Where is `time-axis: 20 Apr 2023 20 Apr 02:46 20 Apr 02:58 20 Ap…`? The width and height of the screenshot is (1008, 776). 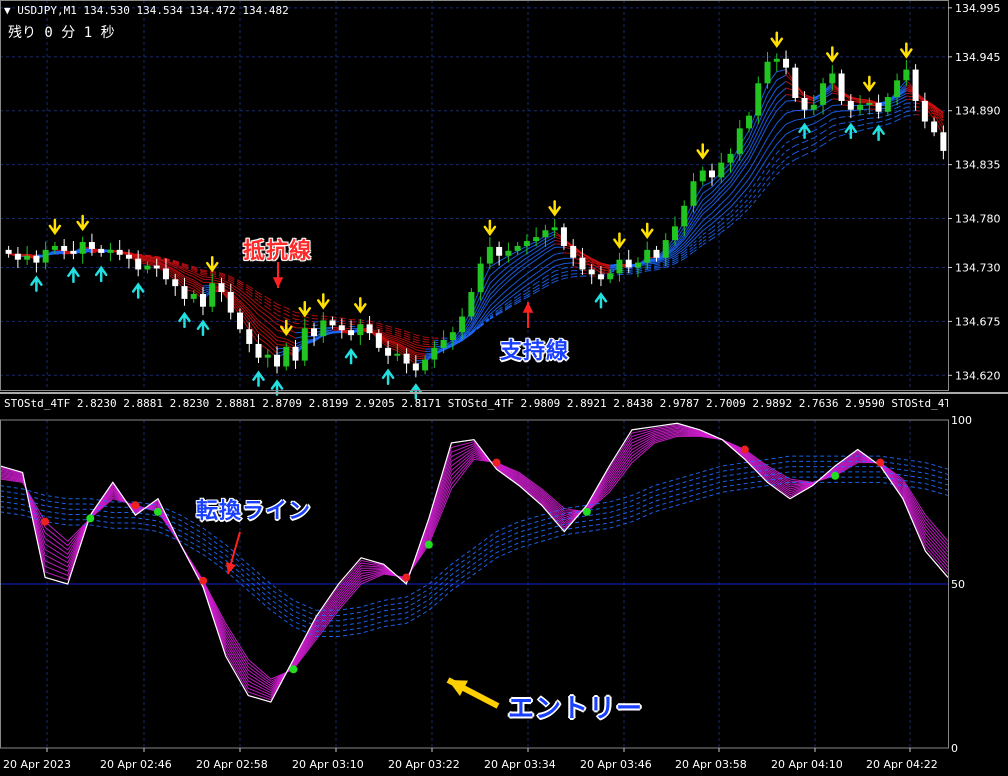
time-axis: 20 Apr 2023 20 Apr 02:46 20 Apr 02:58 20 Ap… is located at coordinates (470, 759).